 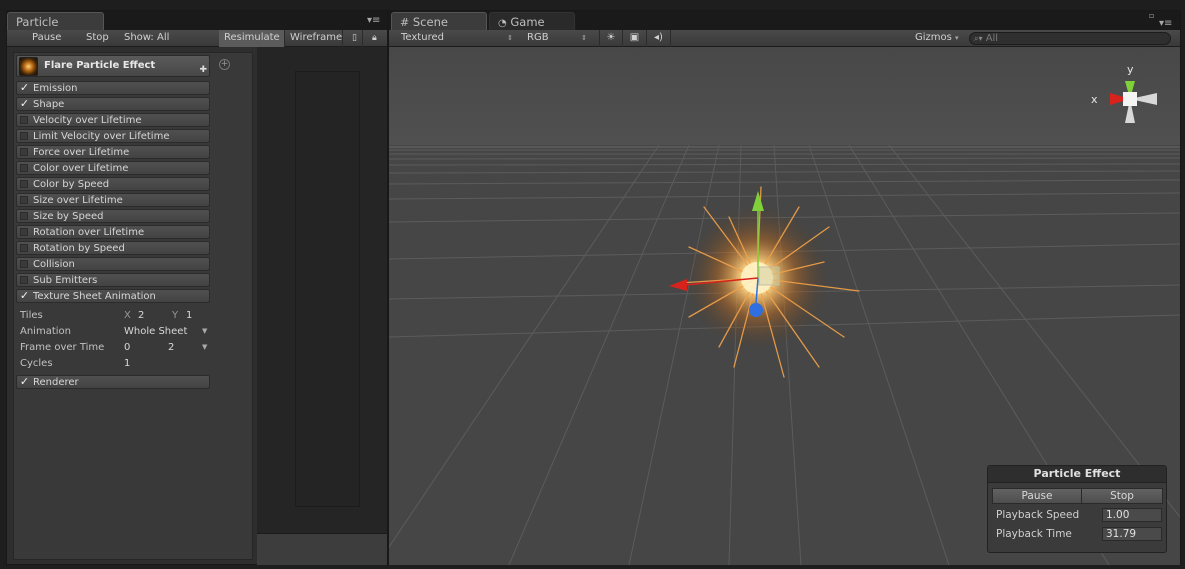 I want to click on wireframe-toggle: Wireframe, so click(x=314, y=38).